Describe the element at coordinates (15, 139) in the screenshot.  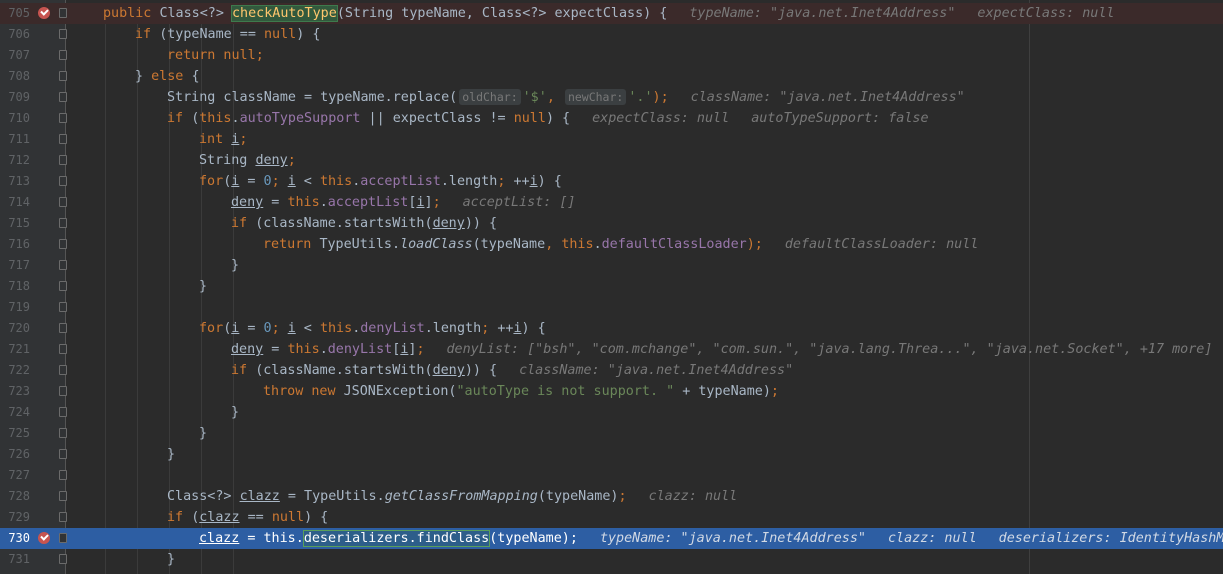
I see `line-number: 711` at that location.